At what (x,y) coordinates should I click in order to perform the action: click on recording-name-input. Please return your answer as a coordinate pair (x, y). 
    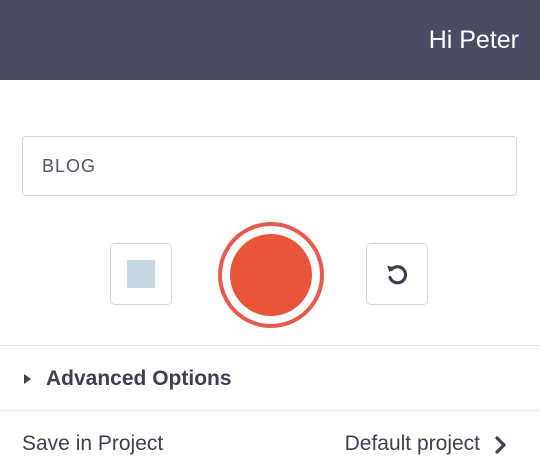
    Looking at the image, I should click on (269, 166).